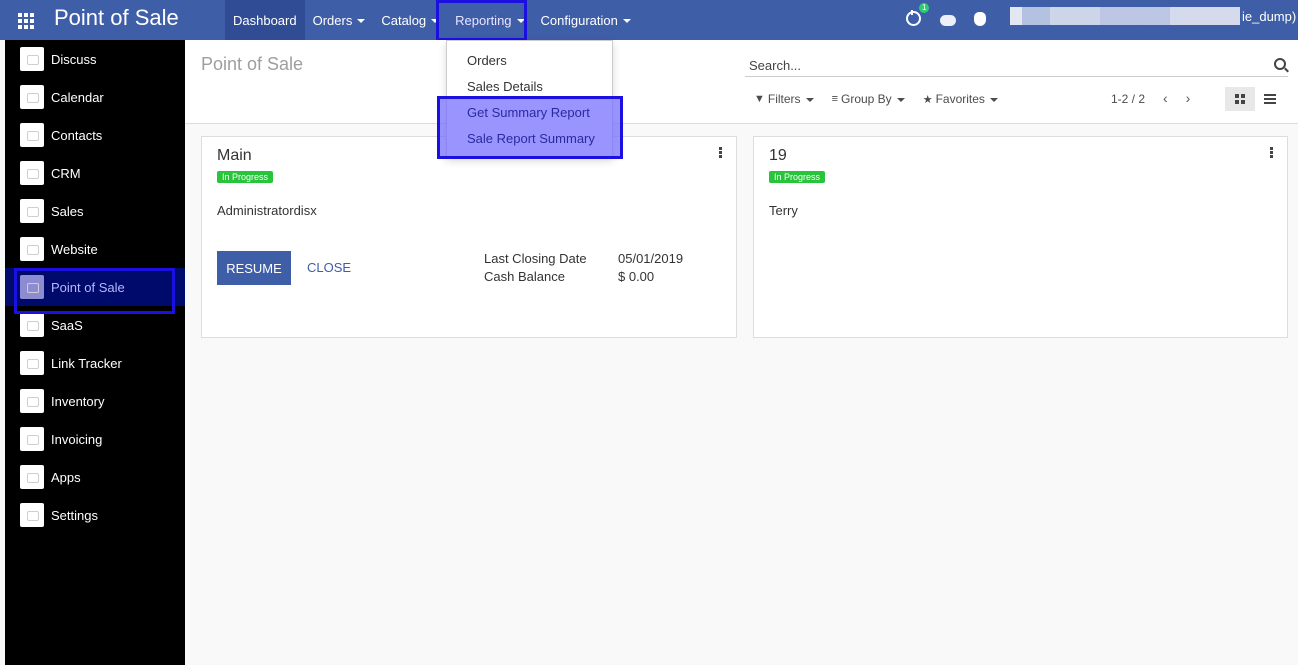 Image resolution: width=1298 pixels, height=665 pixels. Describe the element at coordinates (95, 59) in the screenshot. I see `sidebar-item-discuss: Discuss` at that location.